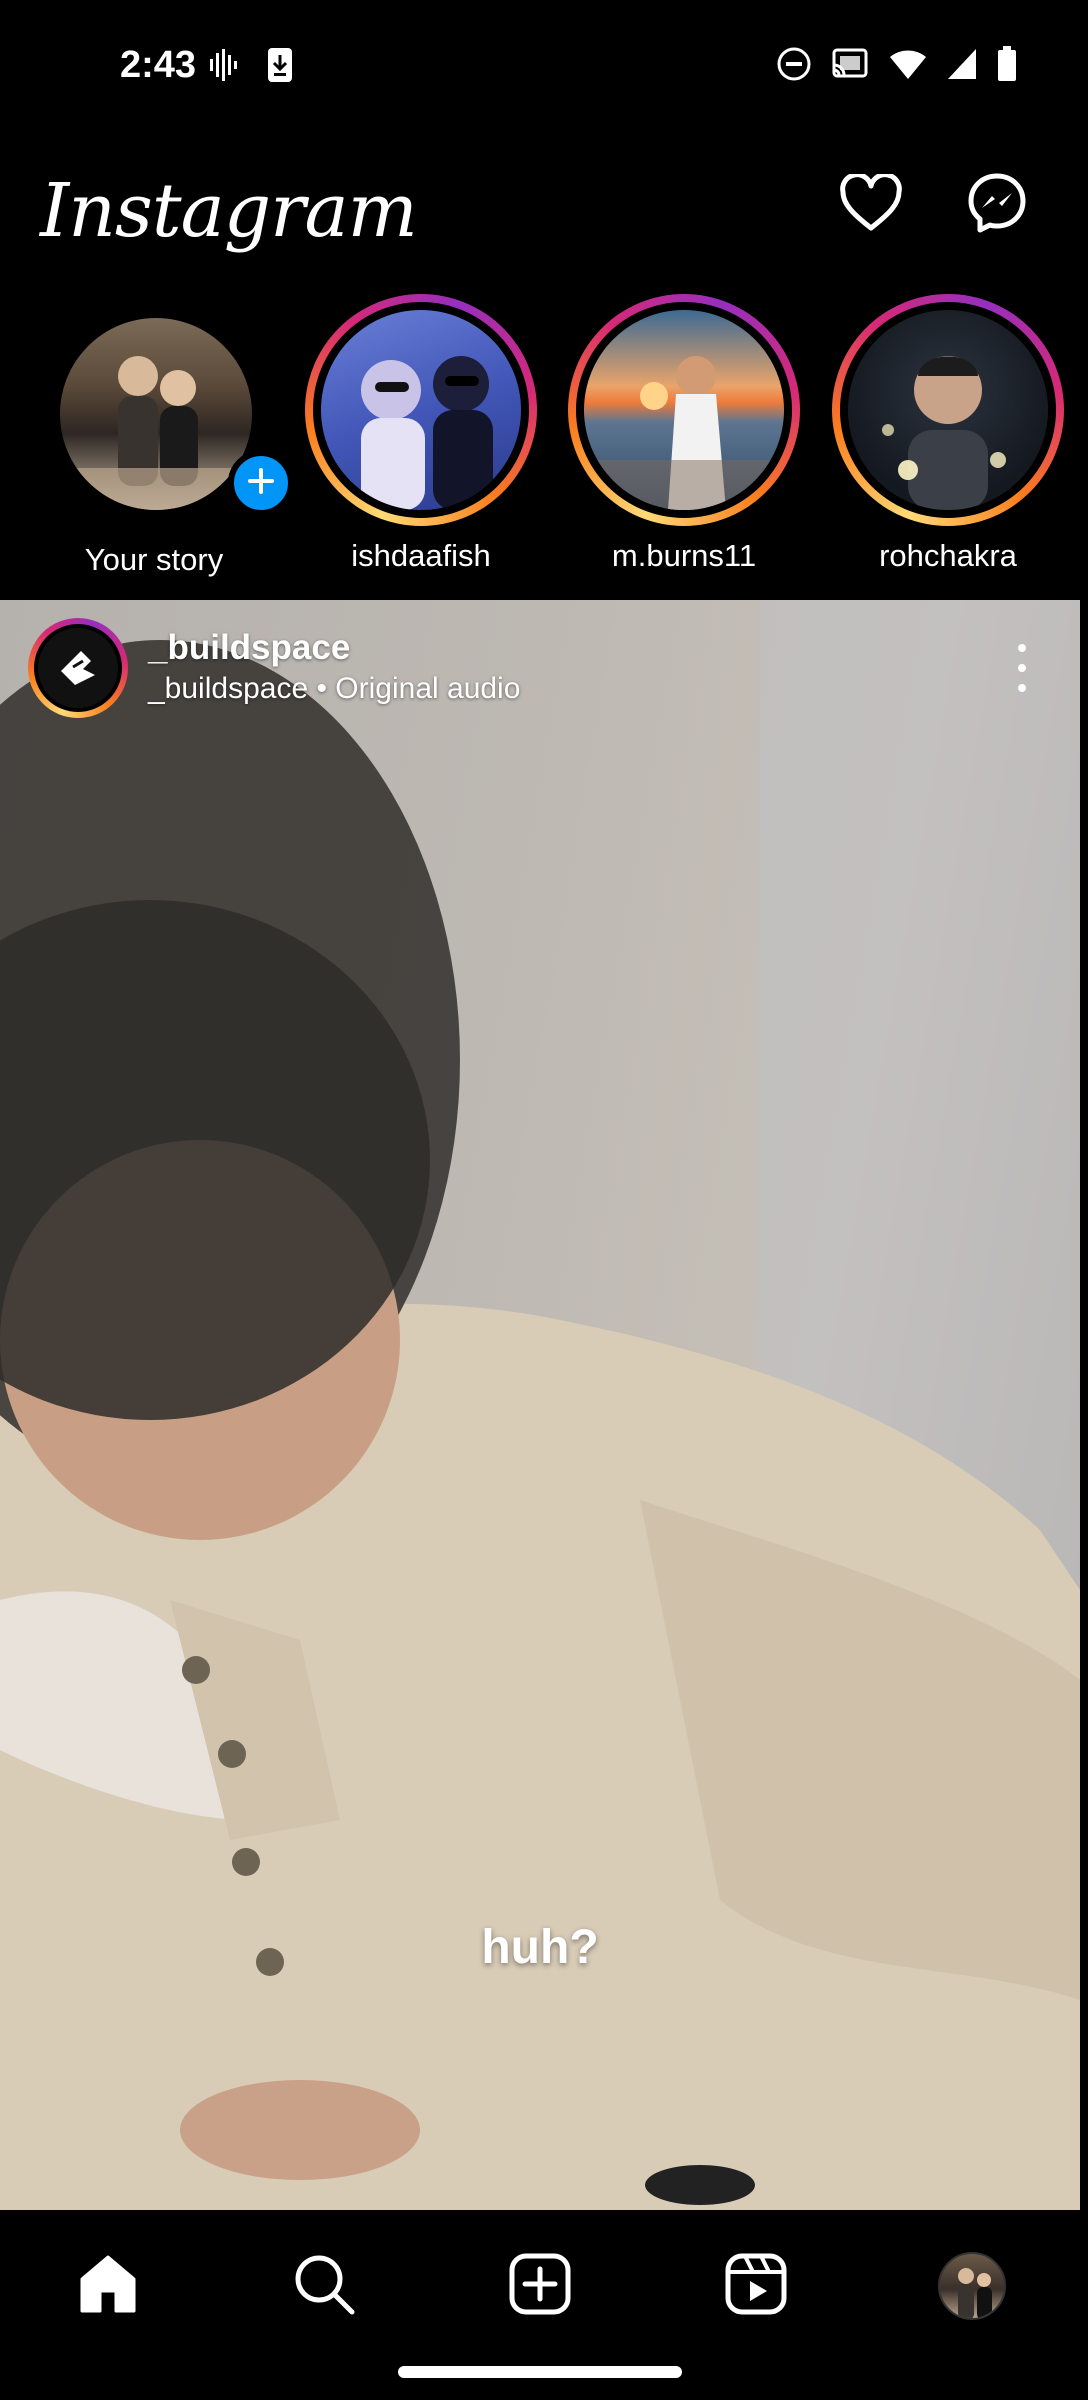 The height and width of the screenshot is (2400, 1088). What do you see at coordinates (249, 648) in the screenshot?
I see `post-username: _buildspace` at bounding box center [249, 648].